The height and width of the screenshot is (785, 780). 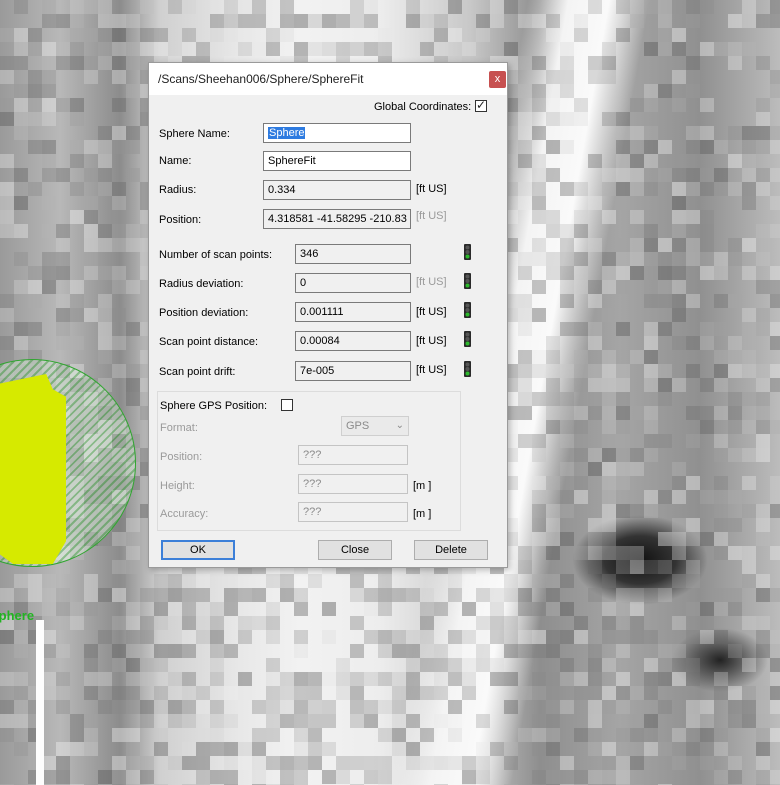 What do you see at coordinates (194, 134) in the screenshot?
I see `sphere-name-label: Sphere Name:` at bounding box center [194, 134].